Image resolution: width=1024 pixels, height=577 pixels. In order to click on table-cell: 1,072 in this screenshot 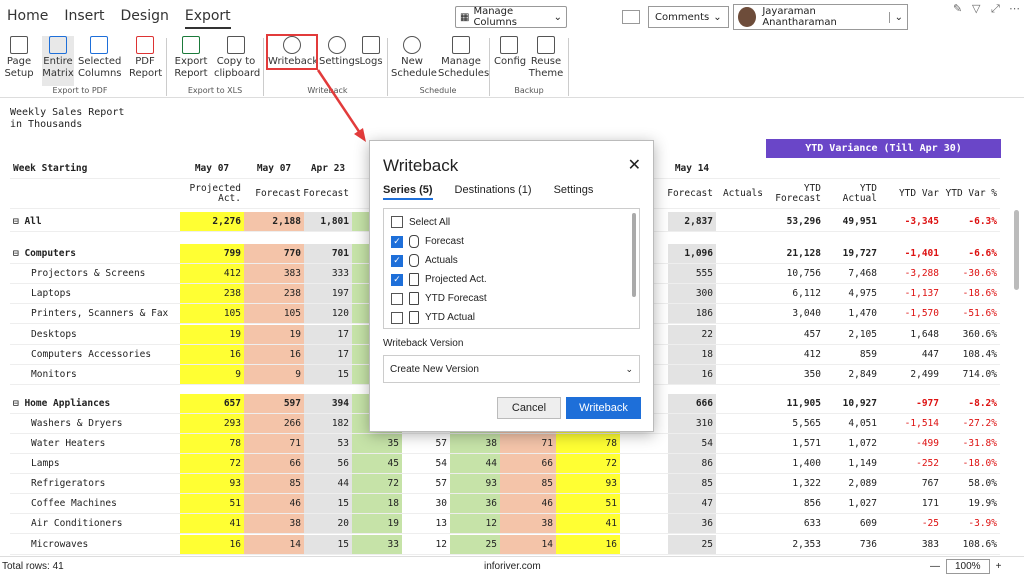, I will do `click(852, 443)`.